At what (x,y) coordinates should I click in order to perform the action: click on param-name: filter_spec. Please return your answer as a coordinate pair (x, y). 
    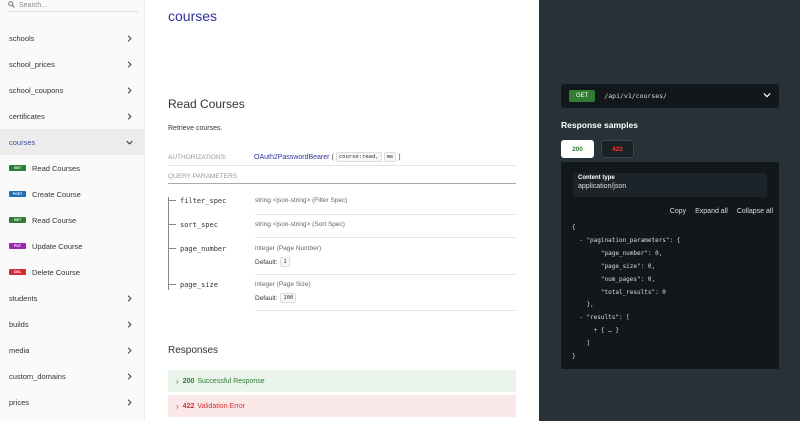
    Looking at the image, I should click on (203, 201).